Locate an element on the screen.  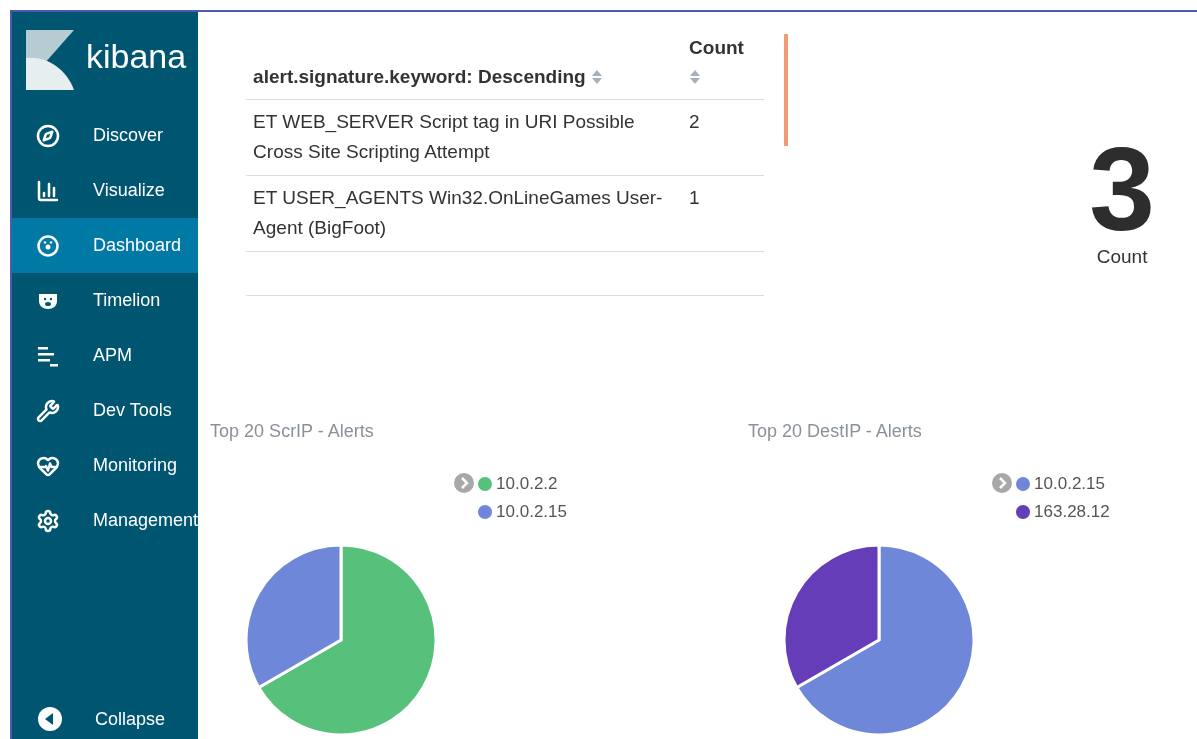
nav-item: Dashboard is located at coordinates (105, 245).